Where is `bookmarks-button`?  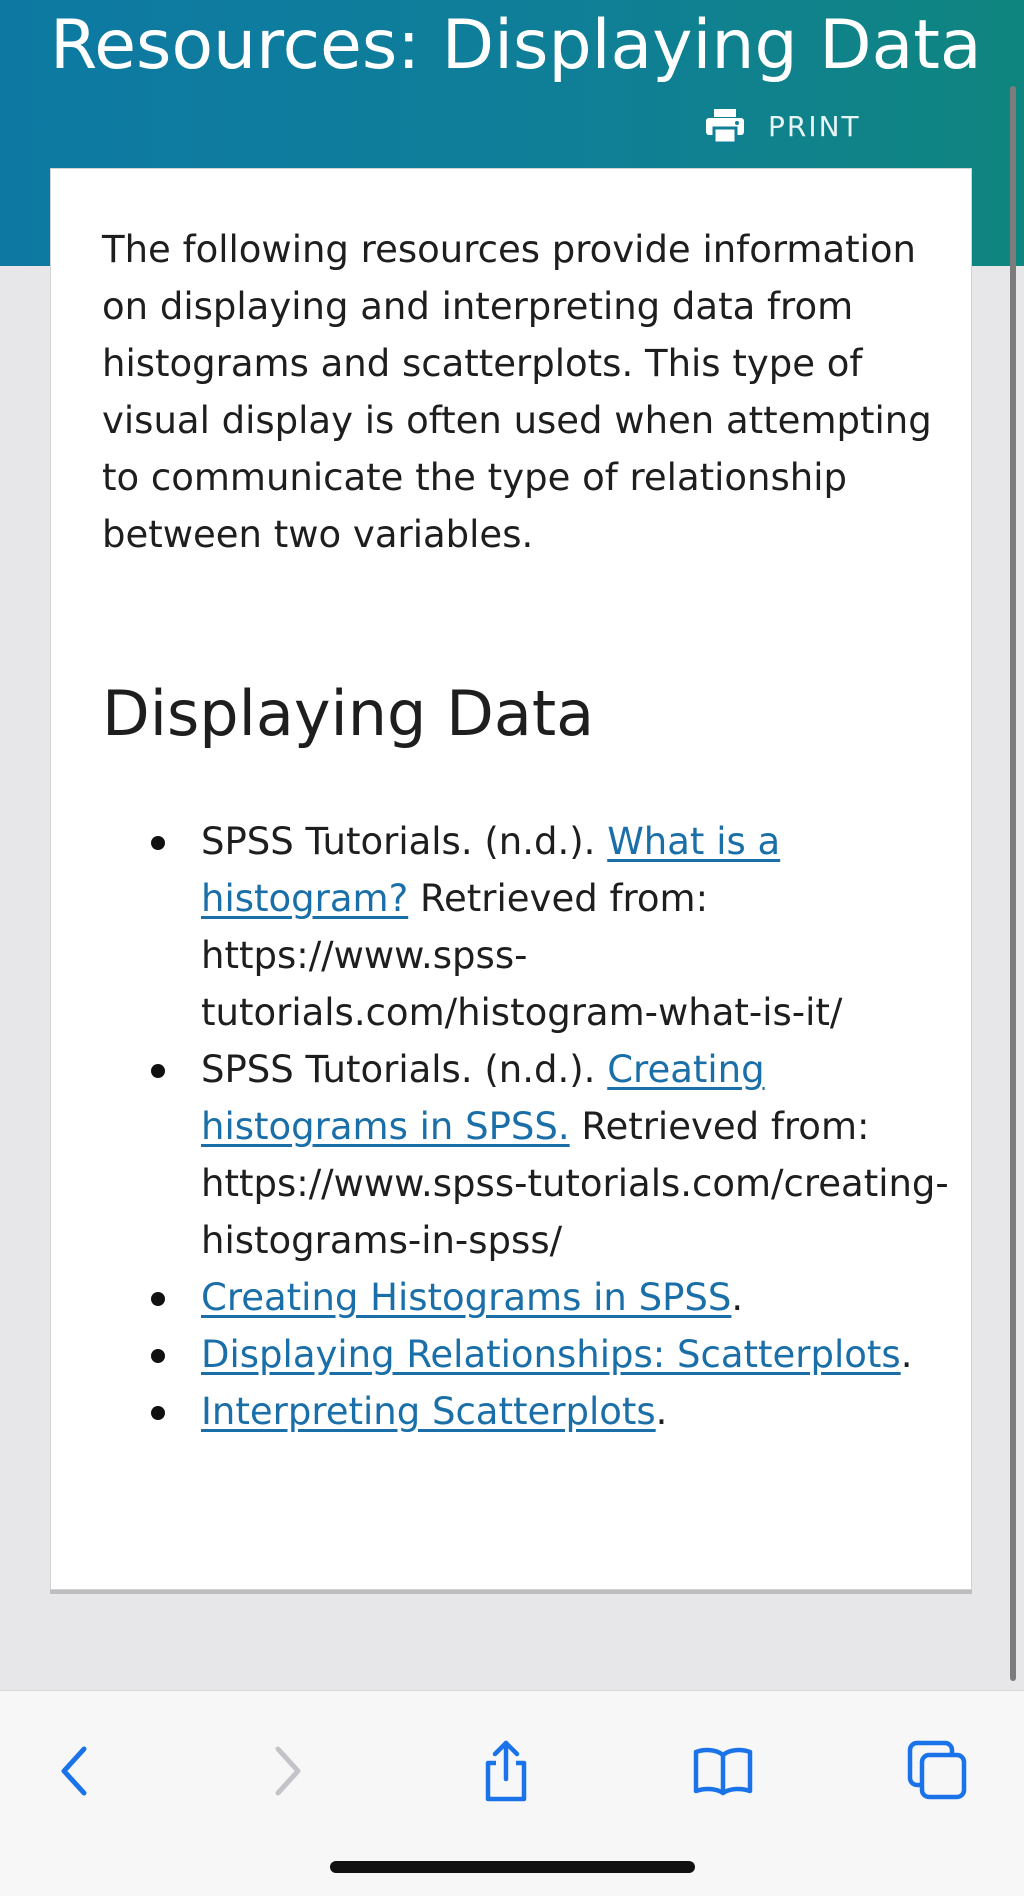
bookmarks-button is located at coordinates (723, 1771).